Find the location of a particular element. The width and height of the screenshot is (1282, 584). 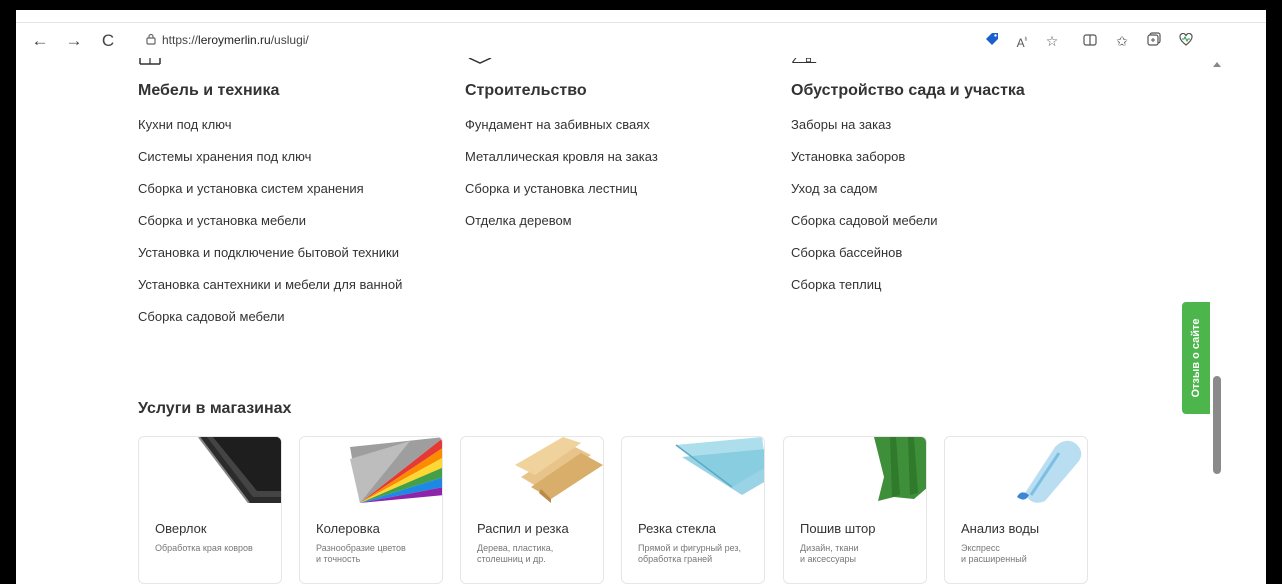

card-subtitle: Обработка края ковров is located at coordinates (204, 548).